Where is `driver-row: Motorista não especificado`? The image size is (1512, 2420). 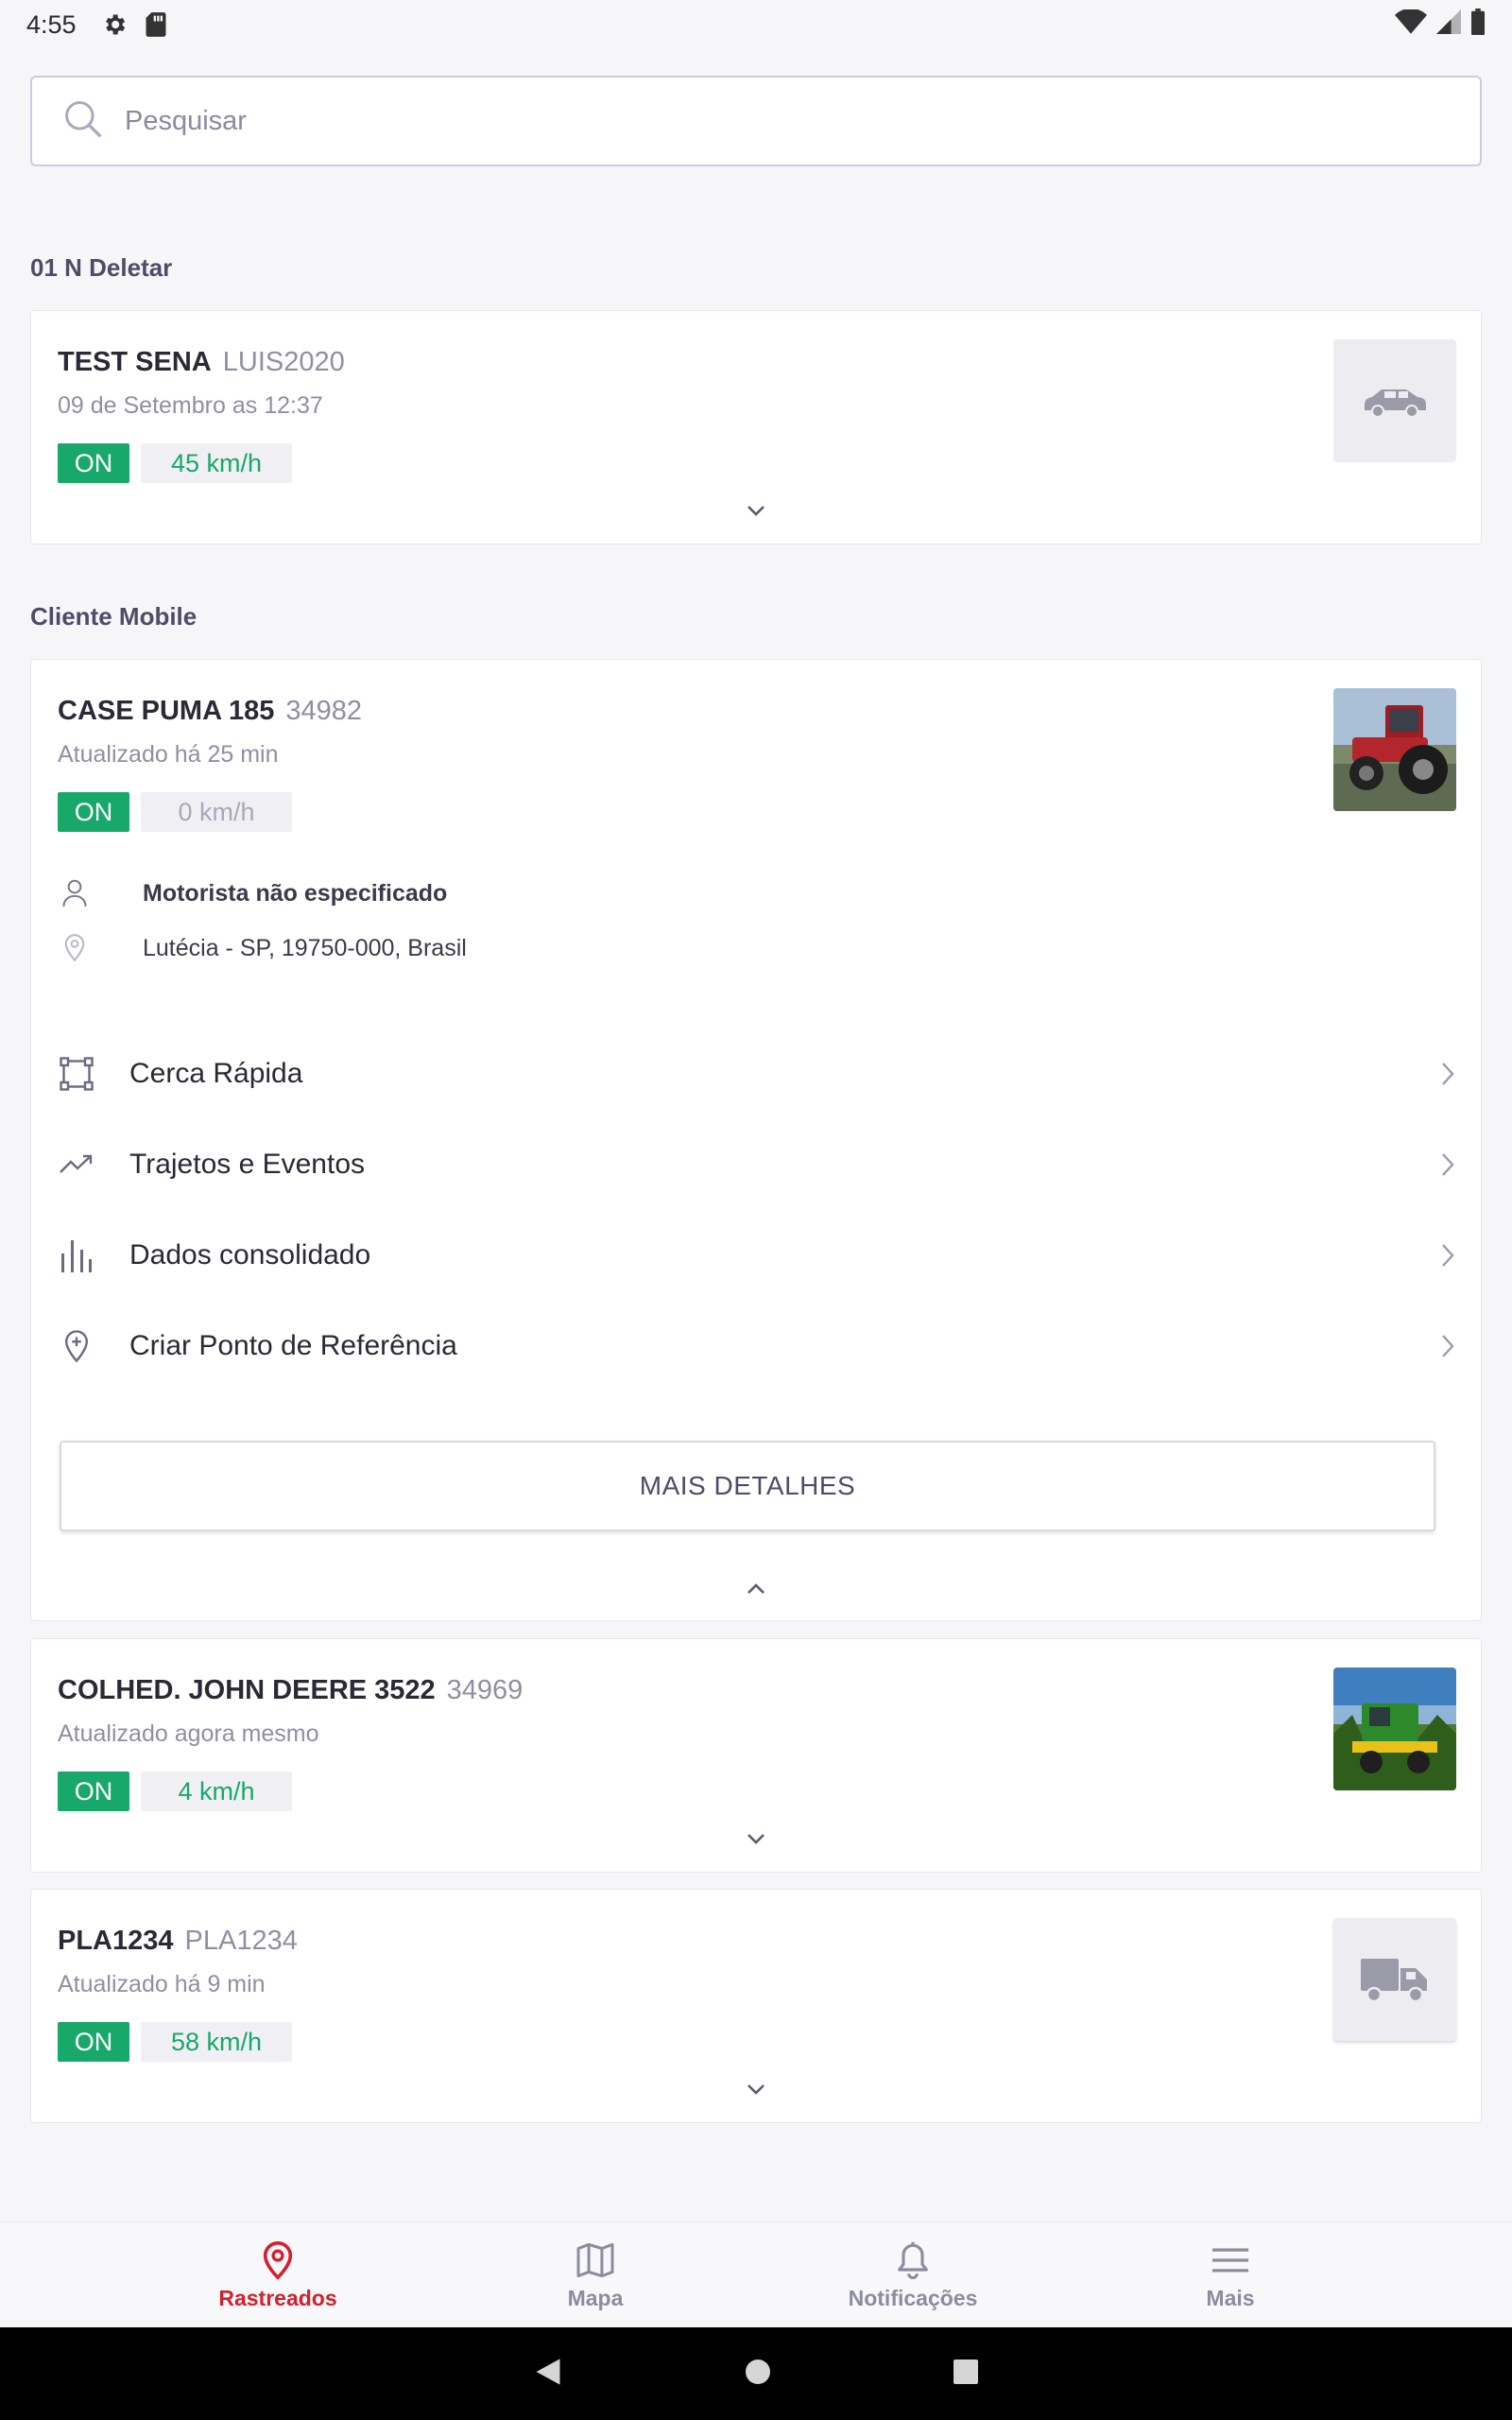
driver-row: Motorista não especificado is located at coordinates (252, 893).